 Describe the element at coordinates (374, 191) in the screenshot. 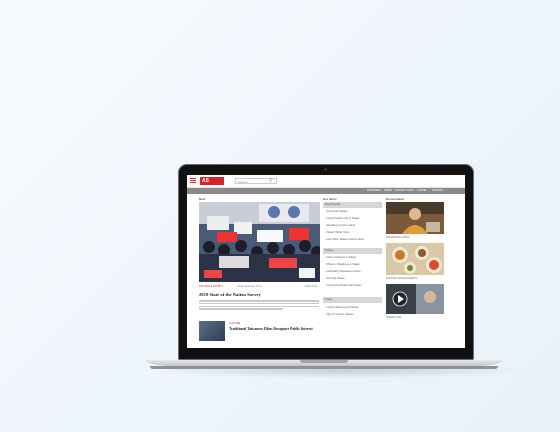

I see `nav-item: FEATURES` at that location.